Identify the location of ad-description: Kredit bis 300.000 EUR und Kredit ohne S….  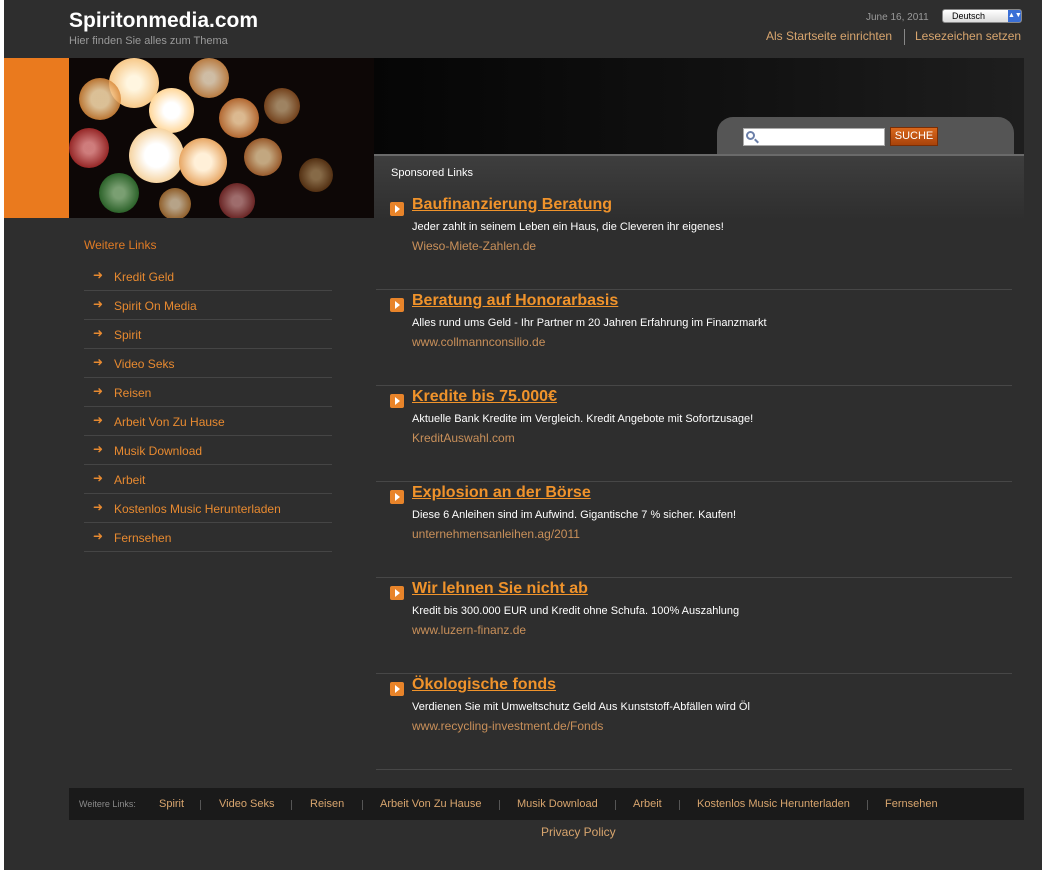
(576, 611).